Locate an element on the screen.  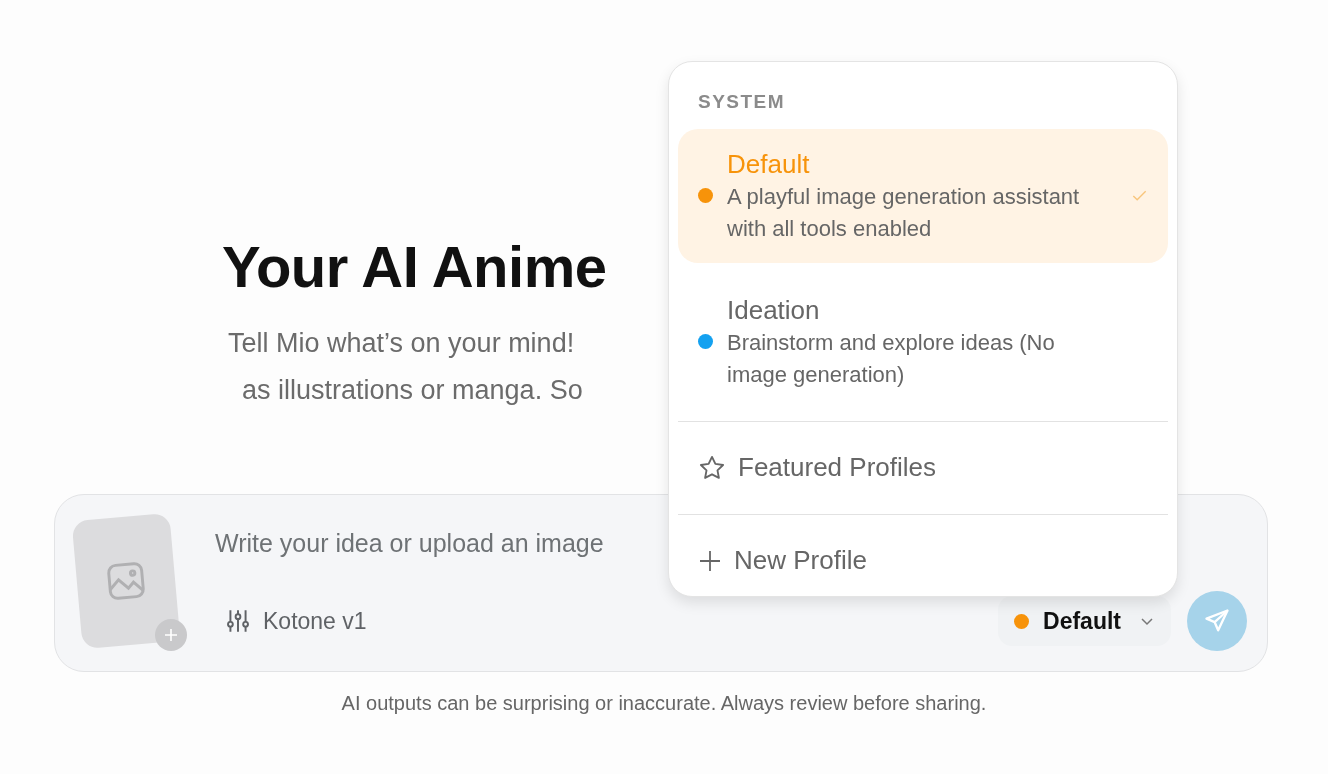
profile-description: Brainstorm and explore ideas (No image generation) is located at coordinates (891, 358).